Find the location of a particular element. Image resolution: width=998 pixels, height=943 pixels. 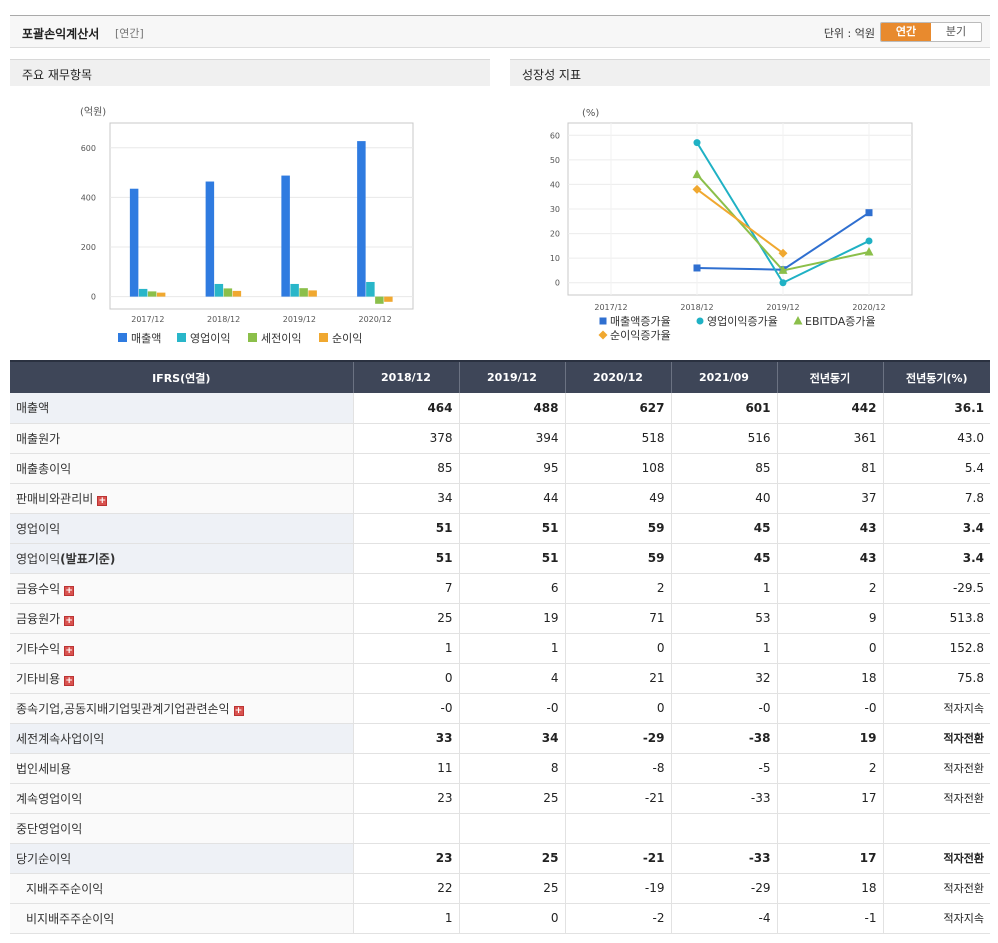

table-cell: 33 is located at coordinates (406, 738).